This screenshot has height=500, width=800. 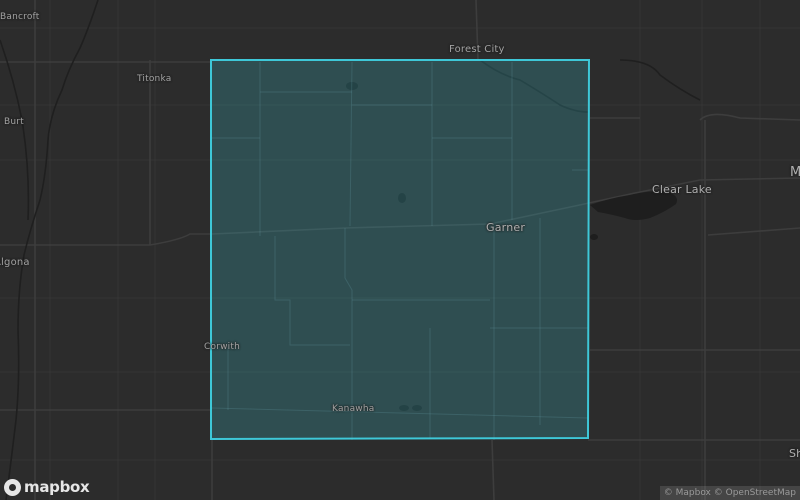 I want to click on mapbox-logo: mapbox, so click(x=47, y=487).